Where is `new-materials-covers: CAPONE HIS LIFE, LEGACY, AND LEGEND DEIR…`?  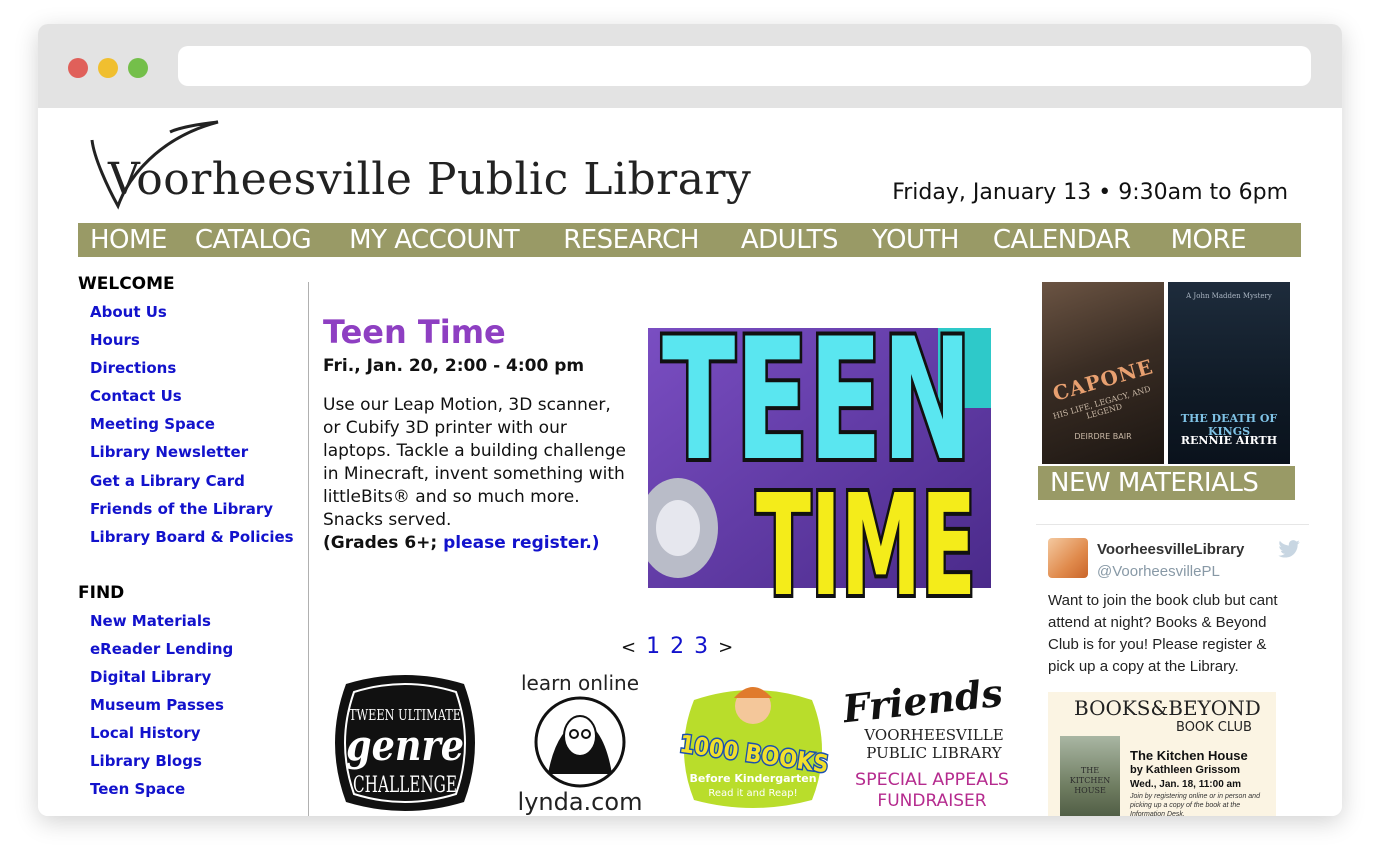 new-materials-covers: CAPONE HIS LIFE, LEGACY, AND LEGEND DEIR… is located at coordinates (1166, 374).